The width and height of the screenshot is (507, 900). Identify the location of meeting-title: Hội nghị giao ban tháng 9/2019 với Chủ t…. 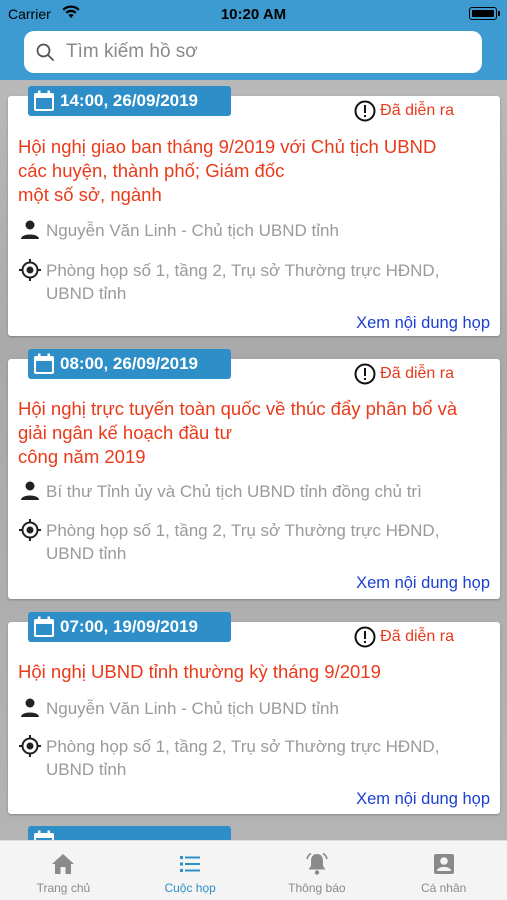
(253, 171).